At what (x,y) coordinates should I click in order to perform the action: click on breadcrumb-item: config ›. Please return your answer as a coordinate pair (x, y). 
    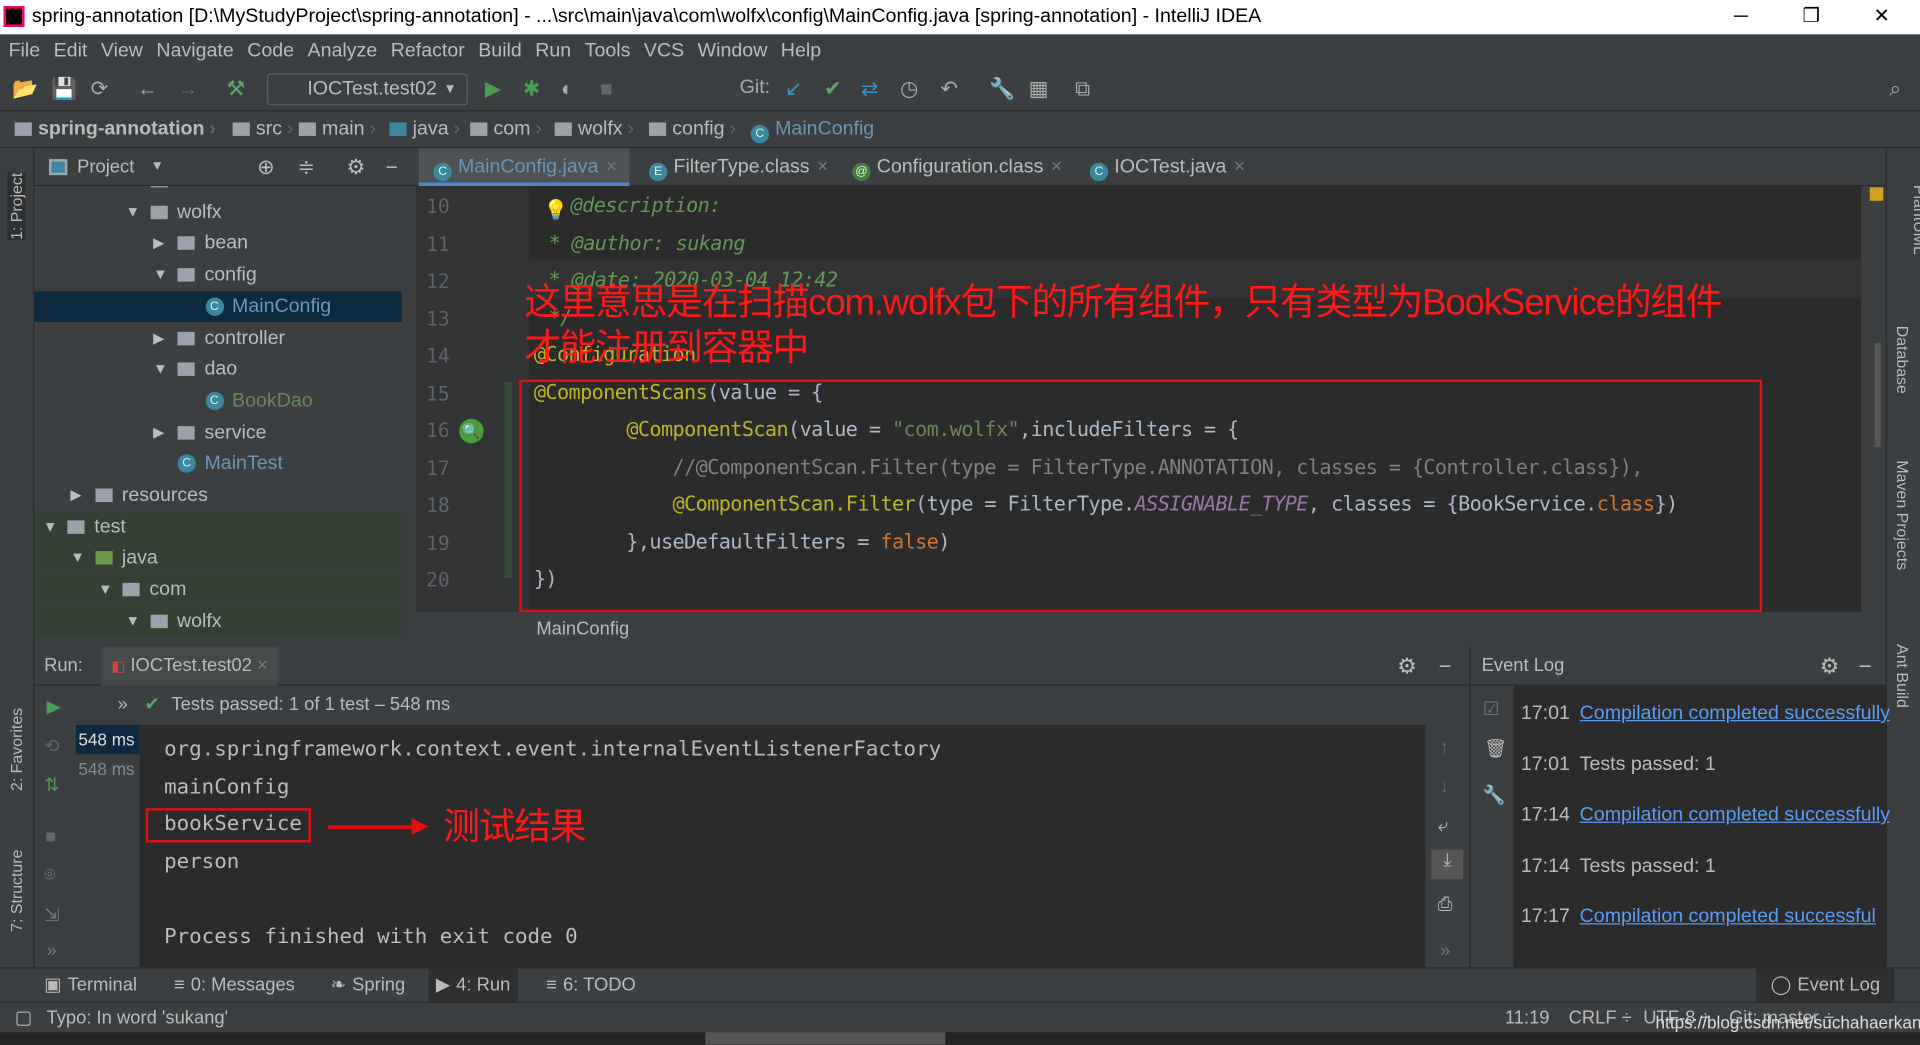
    Looking at the image, I should click on (692, 129).